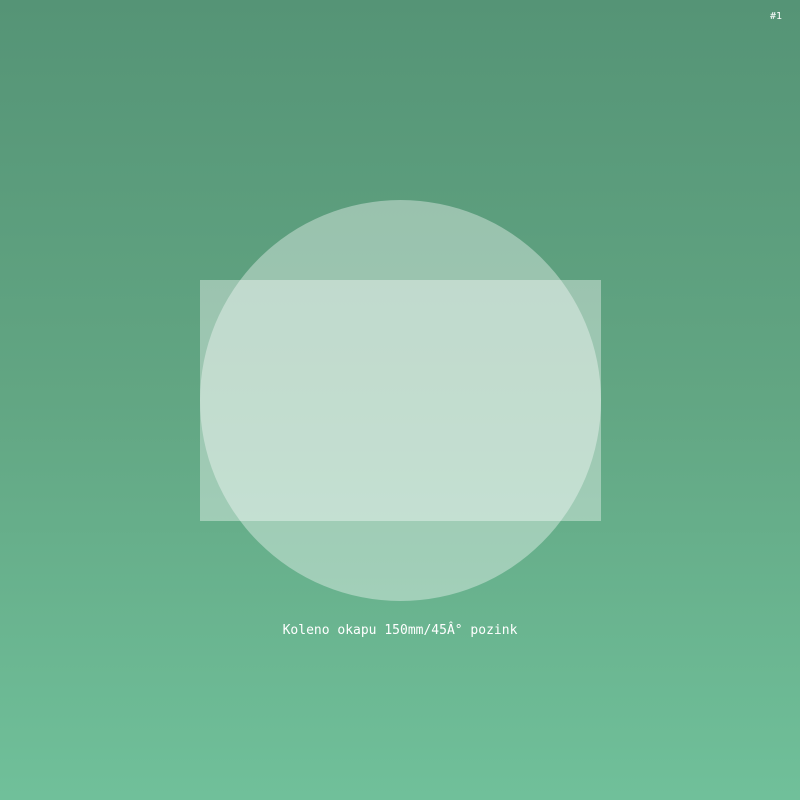 This screenshot has height=800, width=800. Describe the element at coordinates (775, 16) in the screenshot. I see `index-badge: #1` at that location.